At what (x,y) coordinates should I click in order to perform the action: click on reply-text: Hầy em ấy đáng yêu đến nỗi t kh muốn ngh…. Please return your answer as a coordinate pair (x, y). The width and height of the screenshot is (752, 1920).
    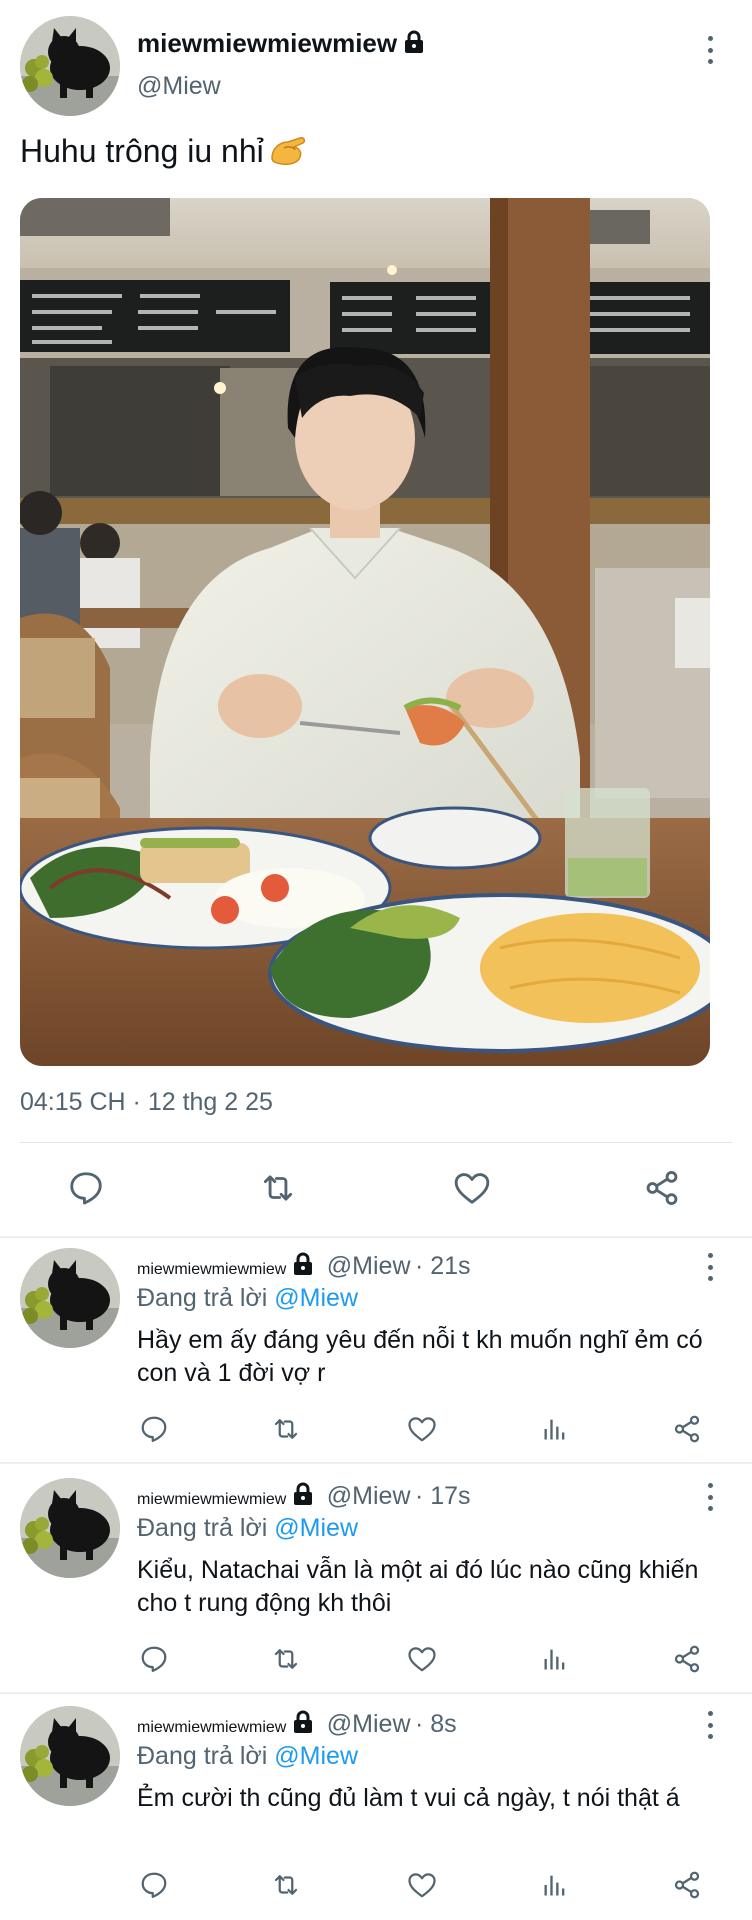
    Looking at the image, I should click on (420, 1356).